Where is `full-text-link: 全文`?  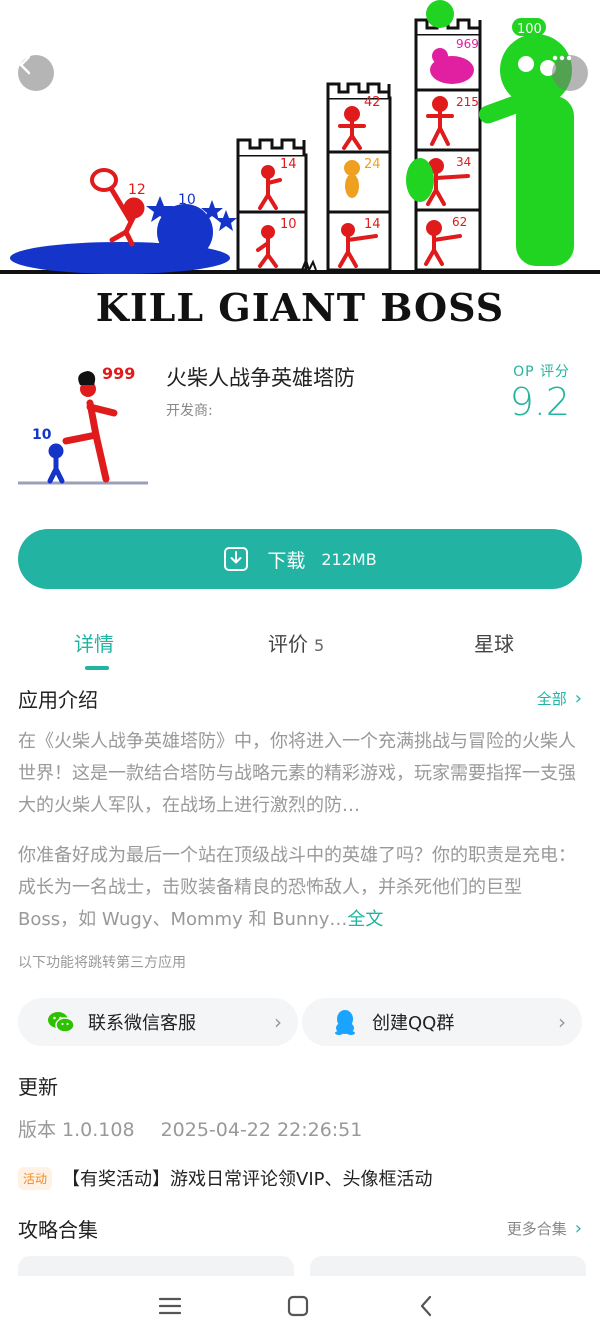 full-text-link: 全文 is located at coordinates (365, 919).